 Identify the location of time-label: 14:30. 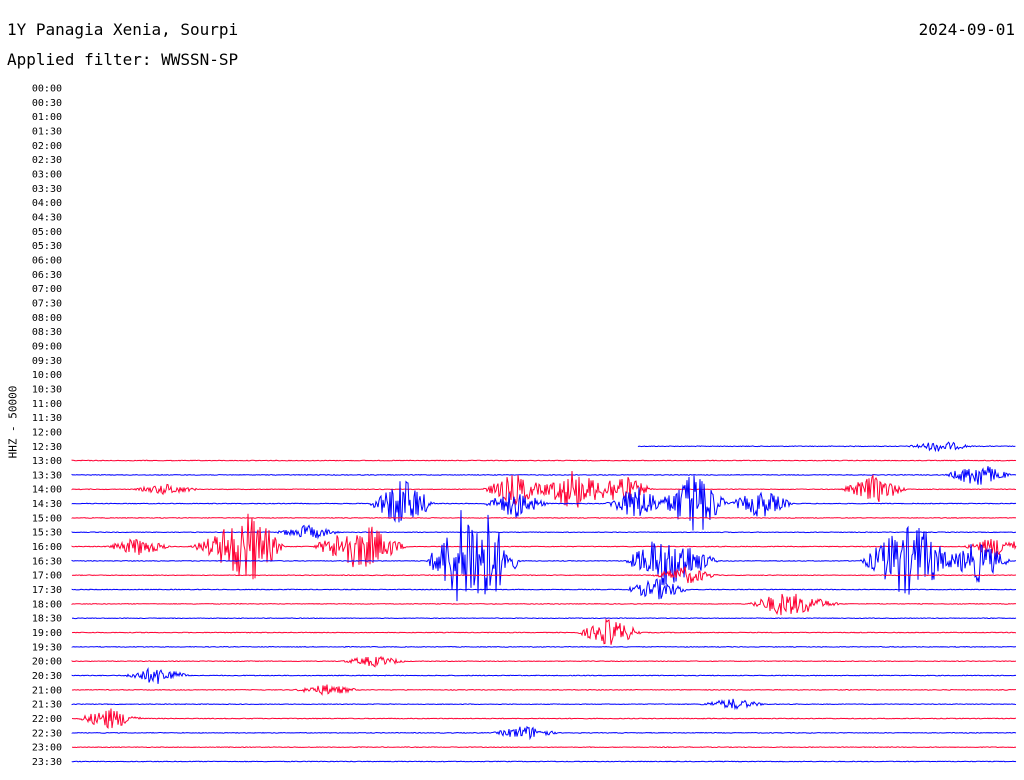
(47, 504).